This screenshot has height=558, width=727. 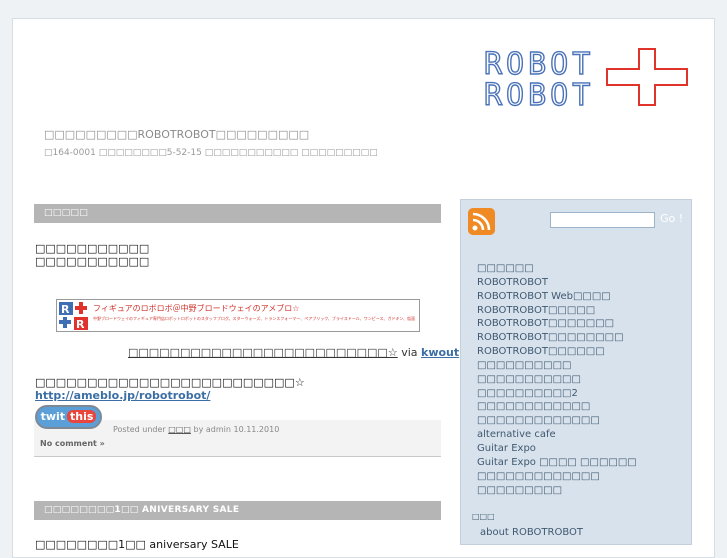 What do you see at coordinates (671, 218) in the screenshot?
I see `search-go-button: Go !` at bounding box center [671, 218].